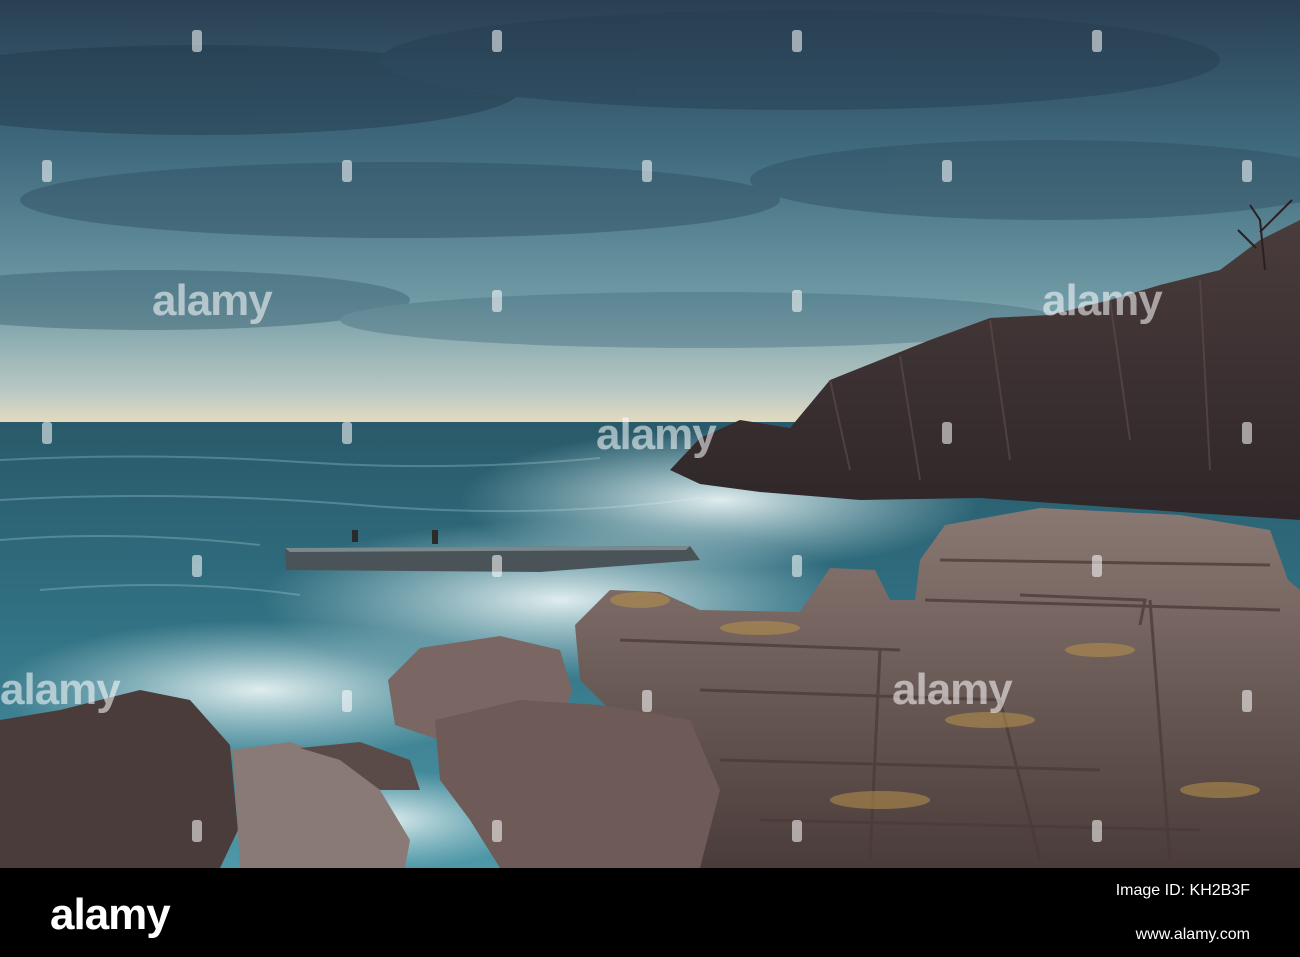 The width and height of the screenshot is (1300, 957). I want to click on alamy-logo: alamy, so click(110, 914).